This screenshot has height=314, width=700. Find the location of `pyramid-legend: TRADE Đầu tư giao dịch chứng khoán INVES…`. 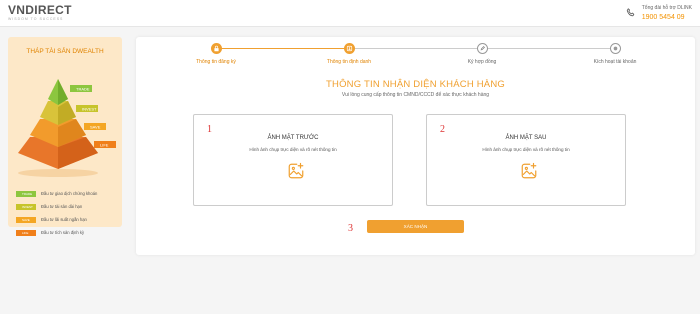

pyramid-legend: TRADE Đầu tư giao dịch chứng khoán INVES… is located at coordinates (56, 213).